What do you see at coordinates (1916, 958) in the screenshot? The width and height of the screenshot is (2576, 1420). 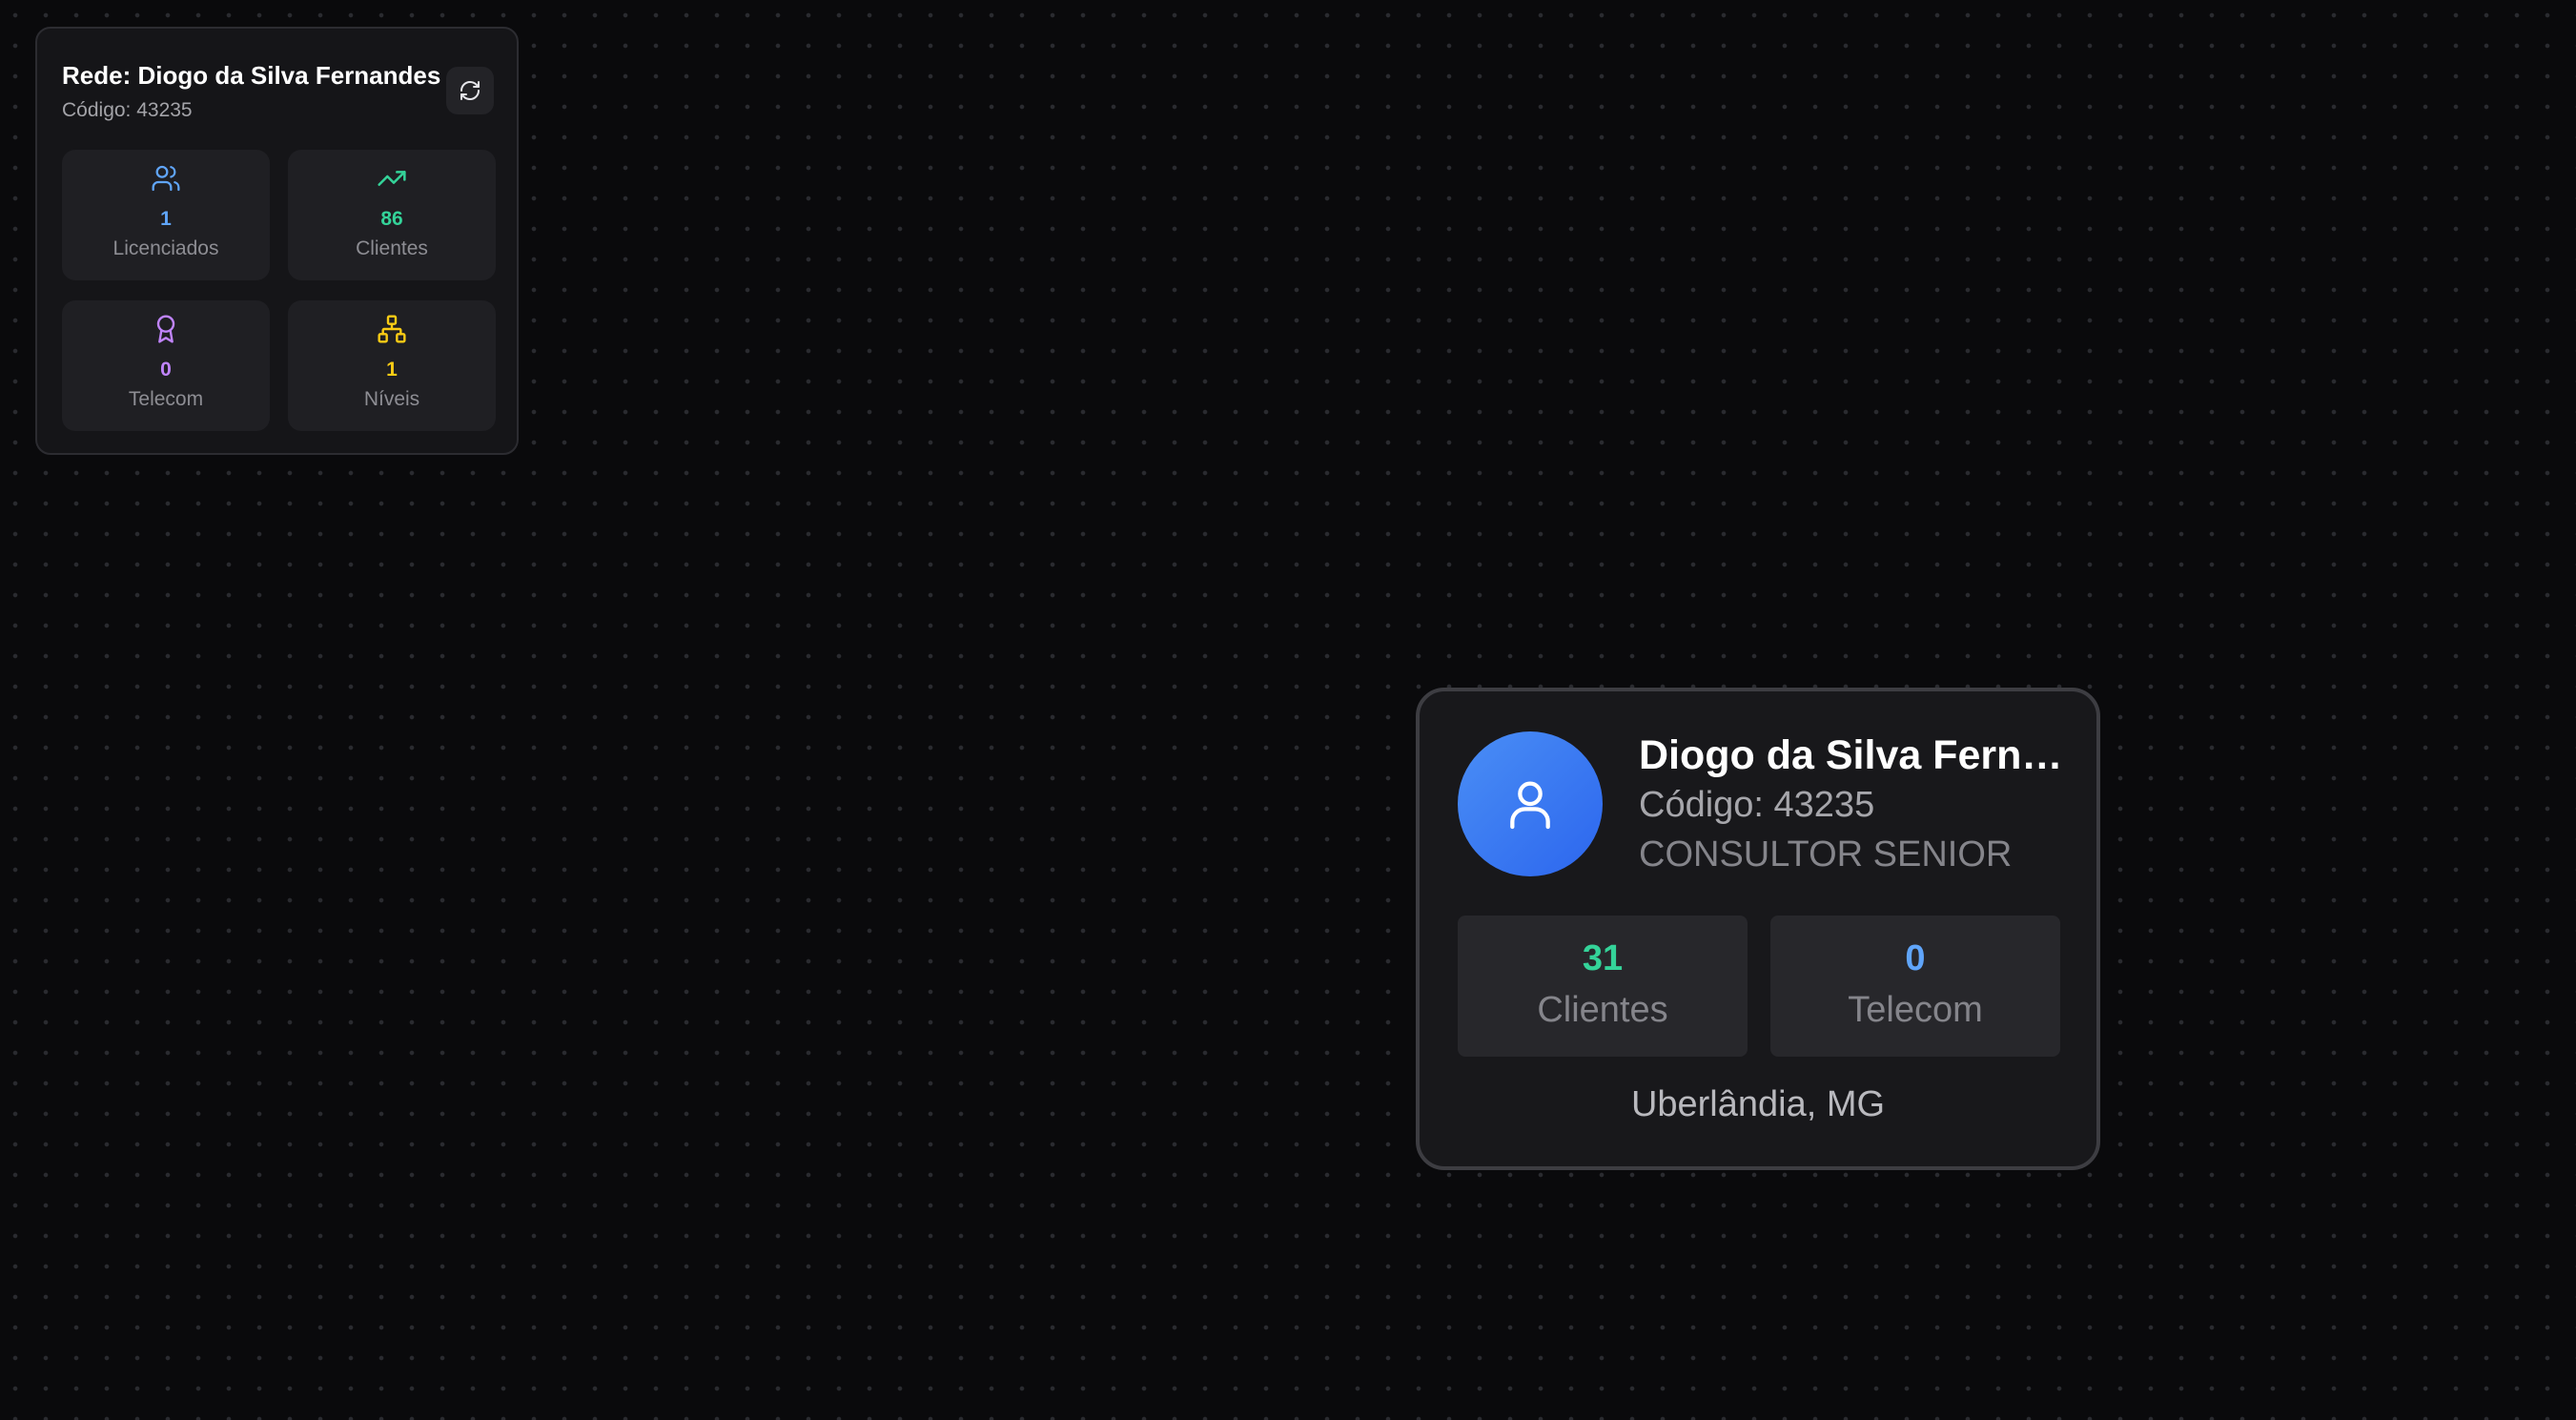 I see `node-stat-value-telecom: 0` at bounding box center [1916, 958].